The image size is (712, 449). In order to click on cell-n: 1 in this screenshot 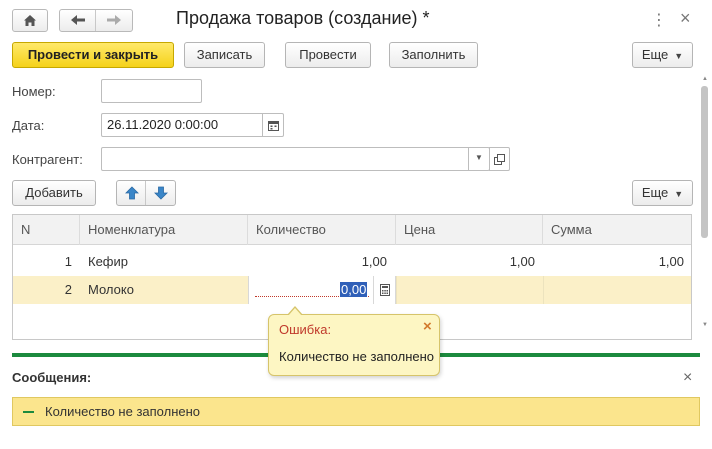, I will do `click(68, 261)`.